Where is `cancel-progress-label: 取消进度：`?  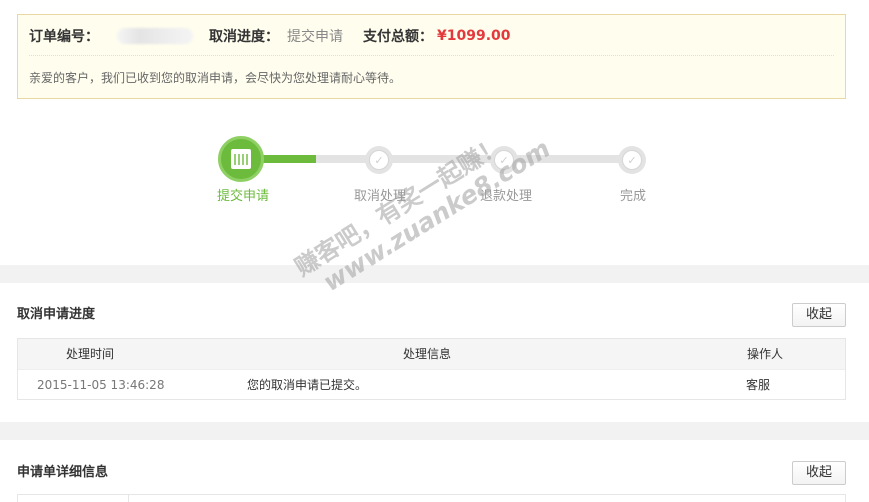 cancel-progress-label: 取消进度： is located at coordinates (244, 37).